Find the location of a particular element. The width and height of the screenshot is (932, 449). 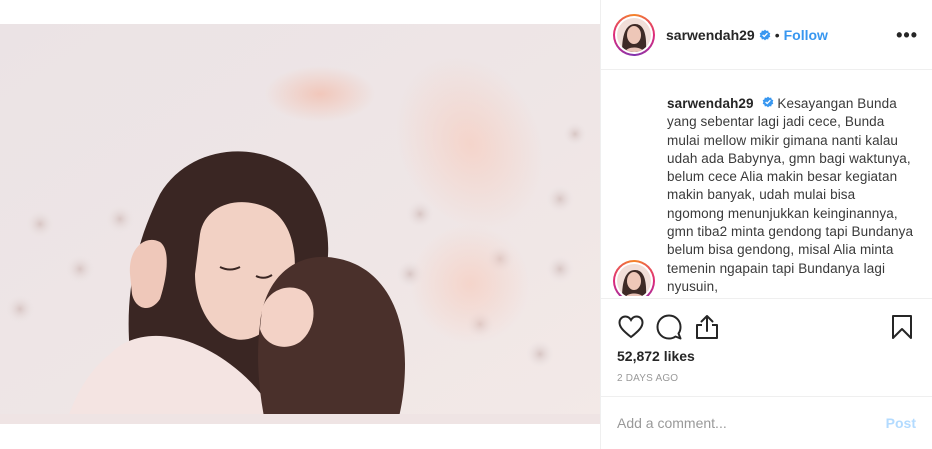

follow-button: Follow is located at coordinates (806, 35).